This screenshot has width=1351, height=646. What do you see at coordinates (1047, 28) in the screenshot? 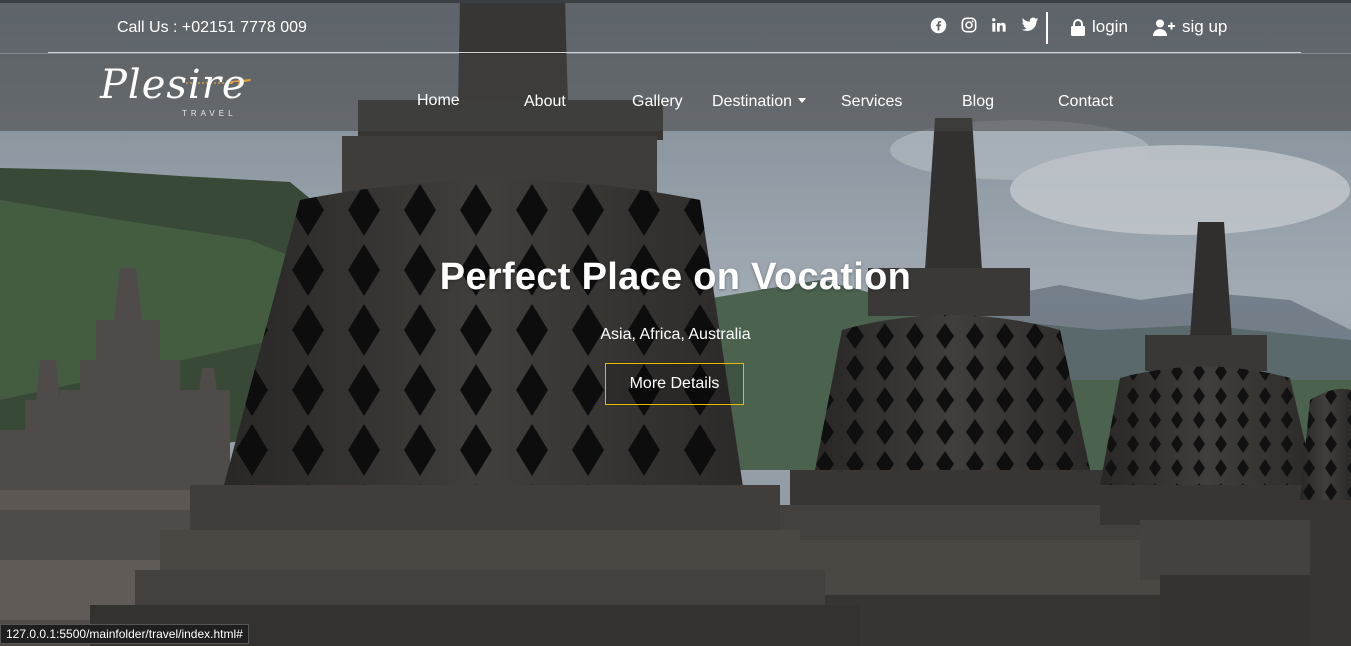
I see `topbar-divider` at bounding box center [1047, 28].